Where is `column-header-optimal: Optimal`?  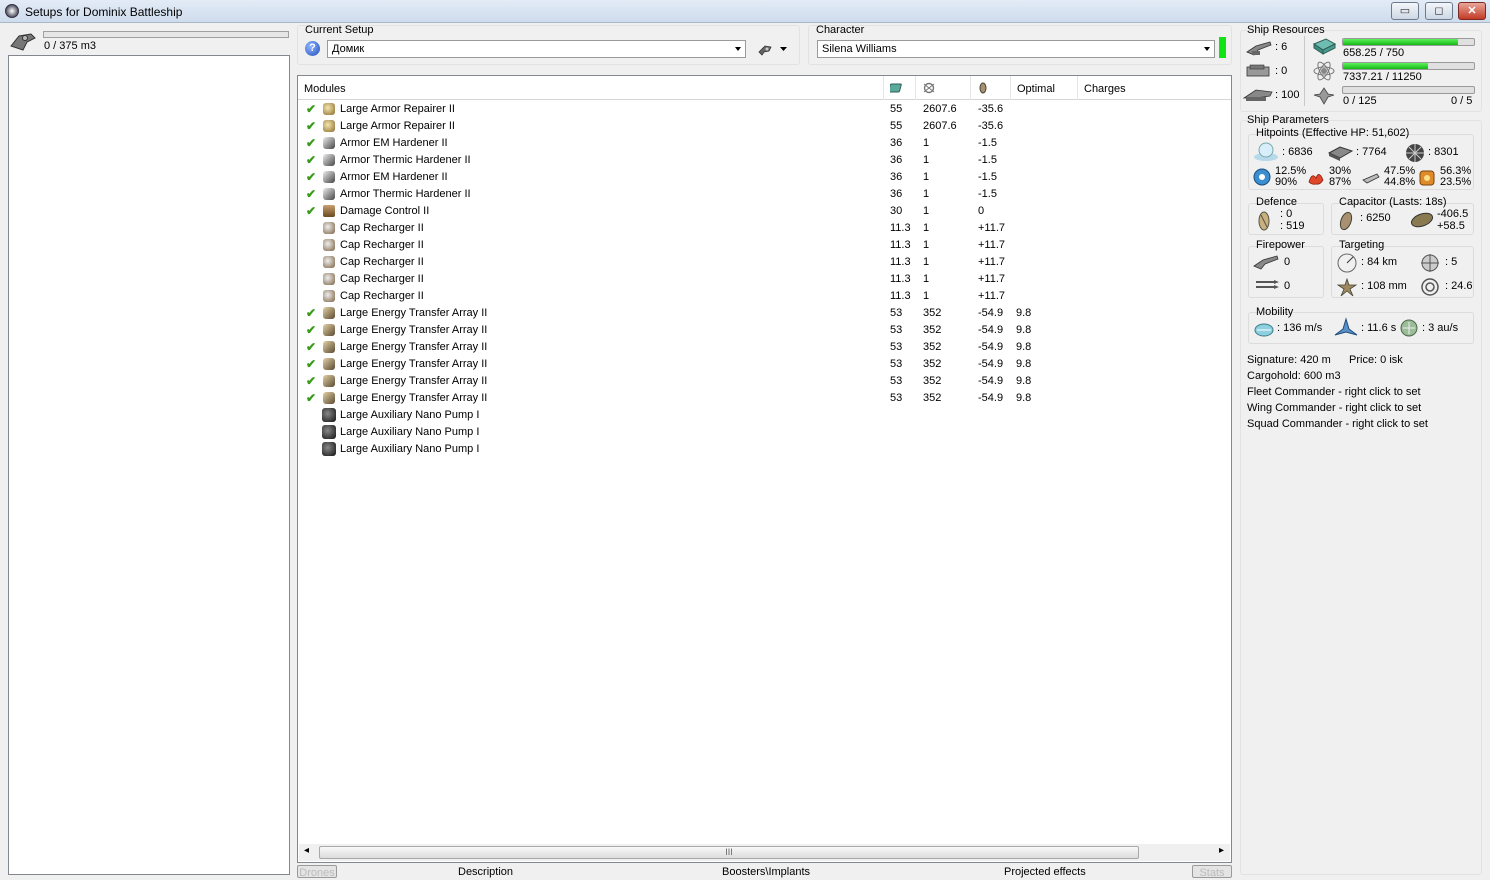
column-header-optimal: Optimal is located at coordinates (1044, 88).